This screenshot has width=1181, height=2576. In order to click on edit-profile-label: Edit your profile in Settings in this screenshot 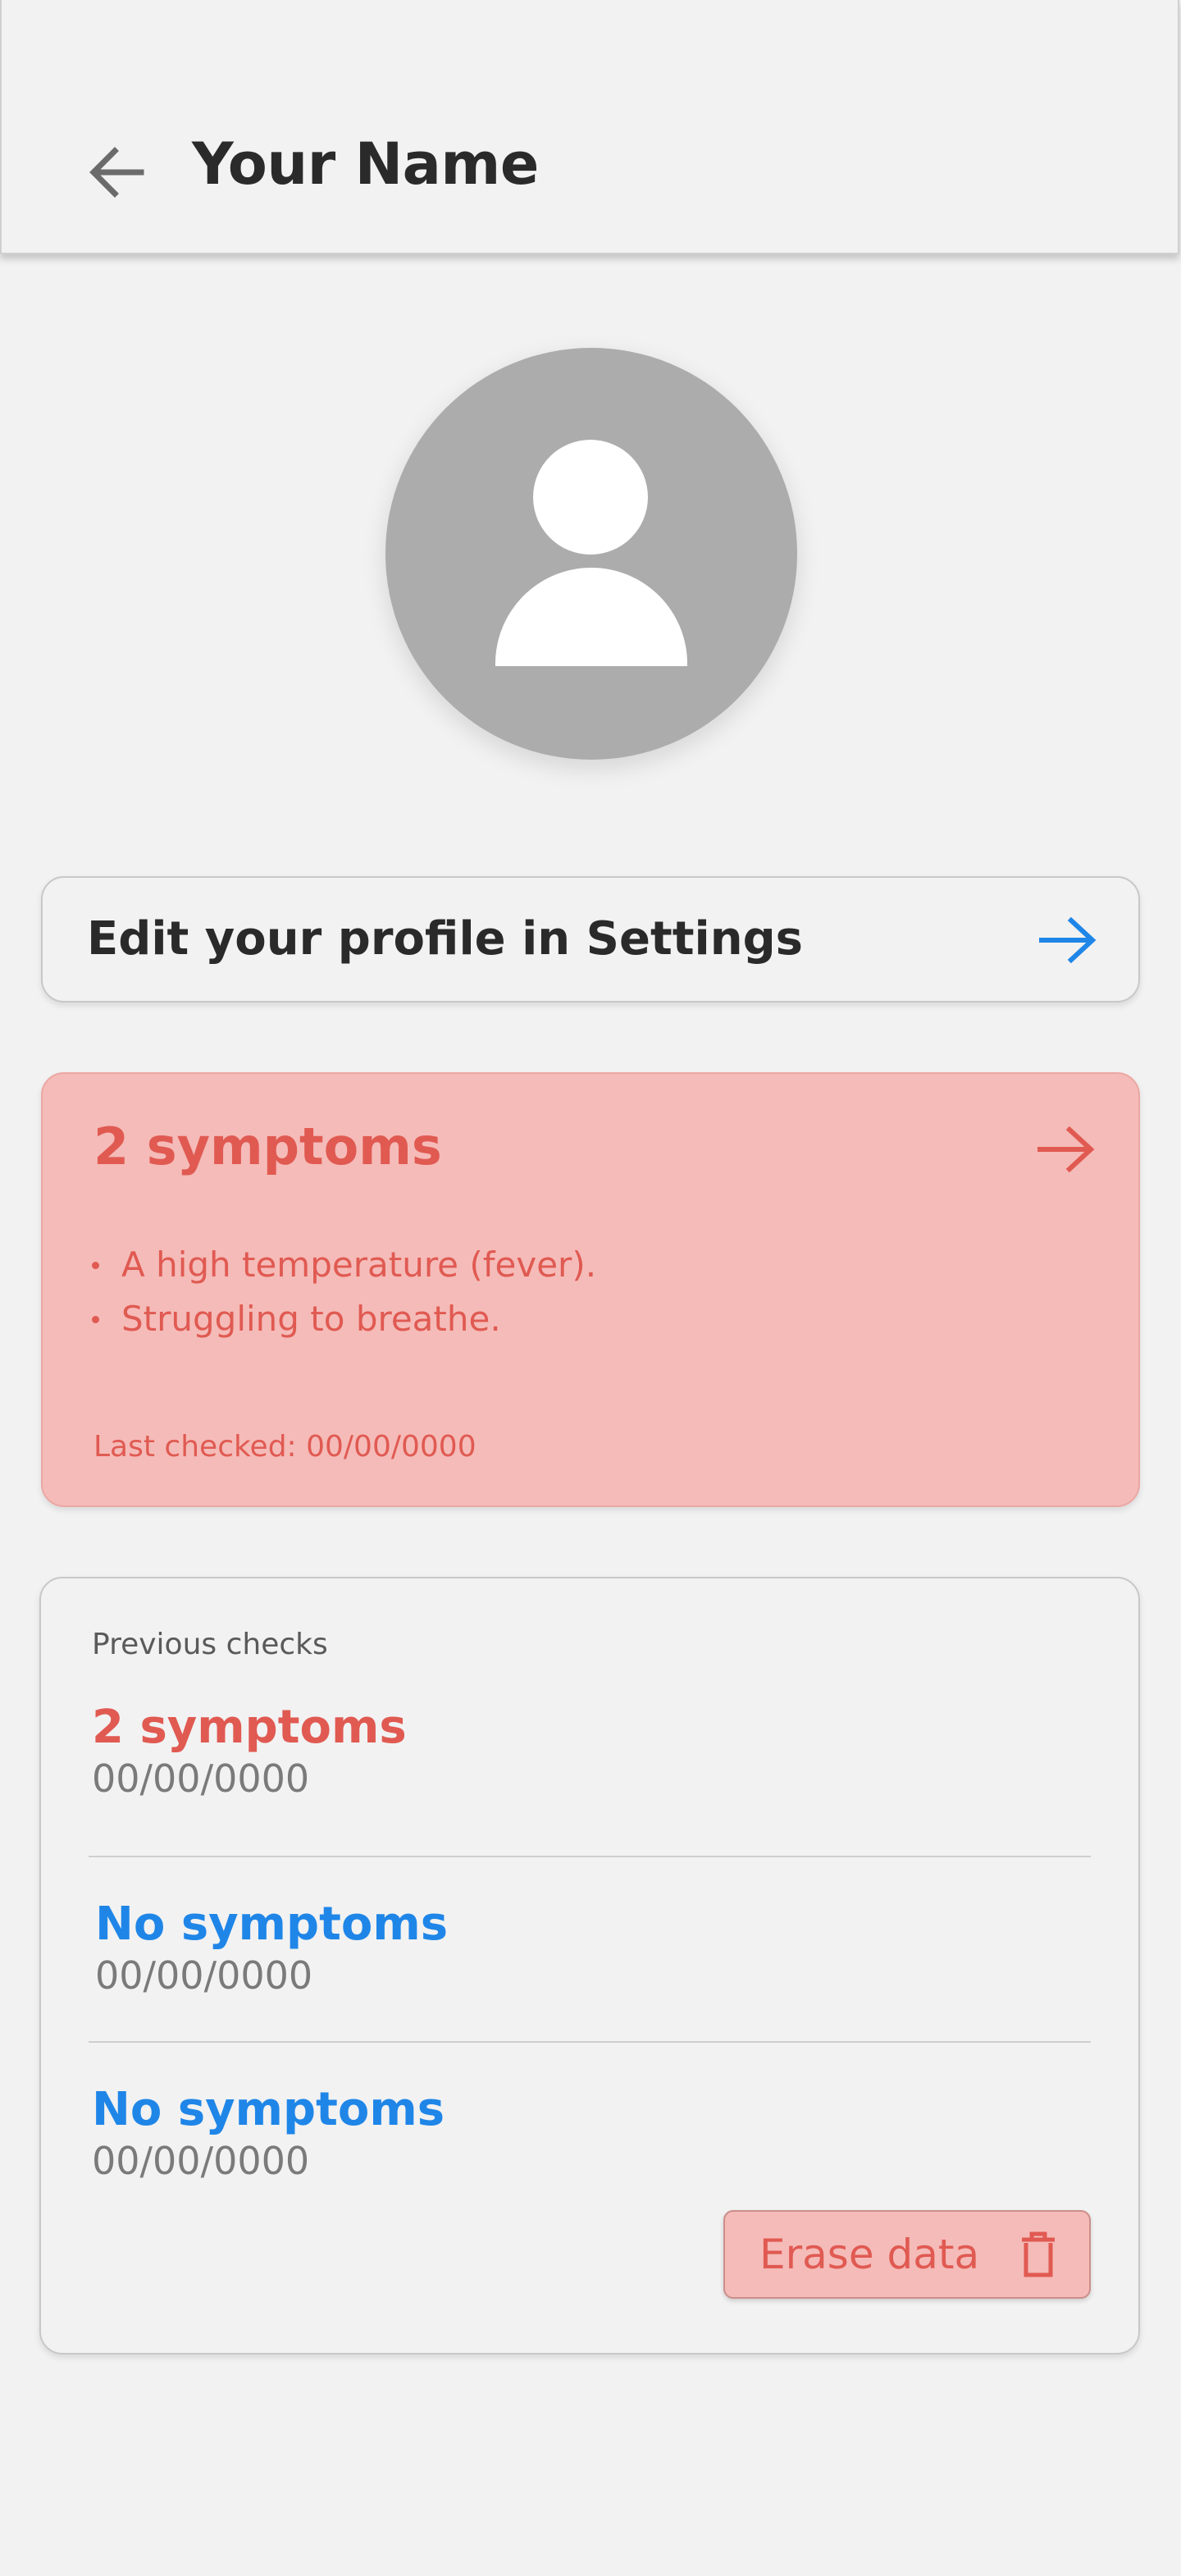, I will do `click(445, 939)`.